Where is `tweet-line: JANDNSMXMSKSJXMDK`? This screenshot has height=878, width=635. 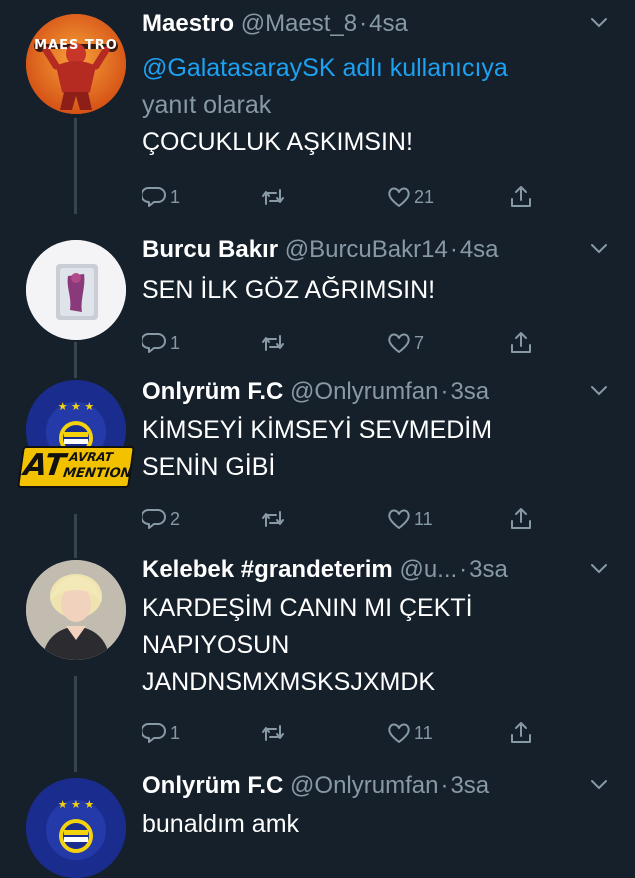
tweet-line: JANDNSMXMSKSJXMDK is located at coordinates (289, 682).